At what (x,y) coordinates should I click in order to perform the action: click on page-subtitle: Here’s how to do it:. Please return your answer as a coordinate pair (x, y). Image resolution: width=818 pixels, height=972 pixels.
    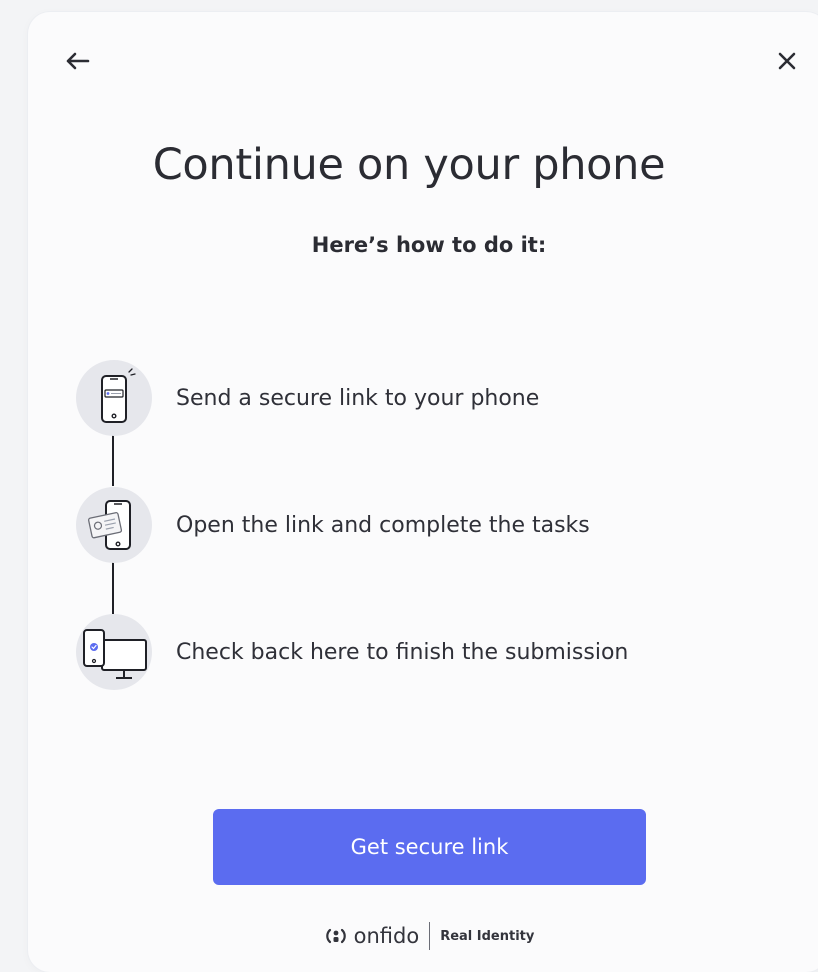
    Looking at the image, I should click on (429, 245).